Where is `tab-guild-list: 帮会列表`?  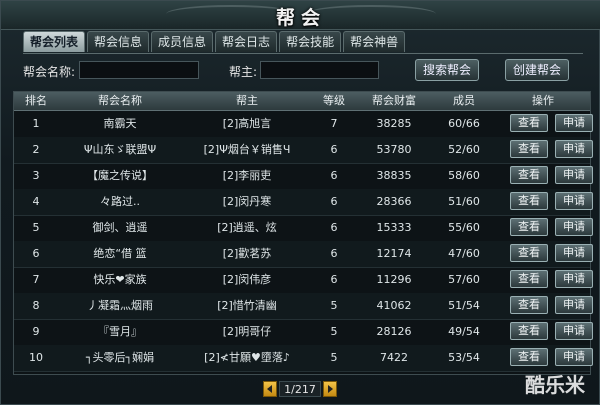 tab-guild-list: 帮会列表 is located at coordinates (54, 41).